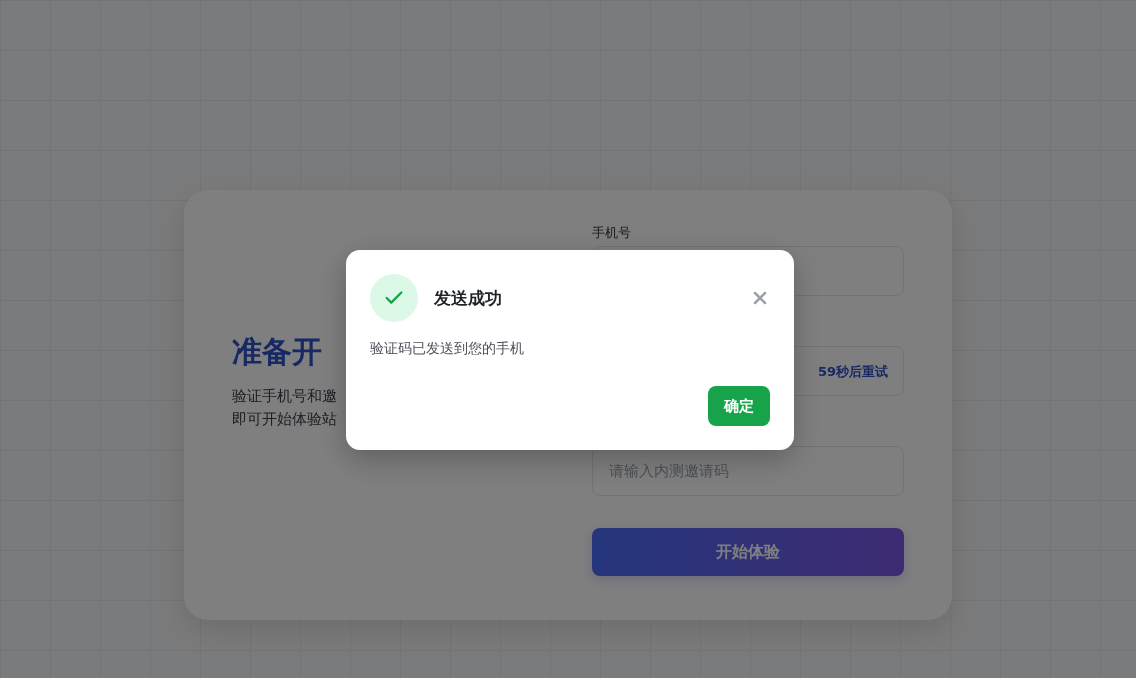 Image resolution: width=1136 pixels, height=678 pixels. What do you see at coordinates (739, 406) in the screenshot?
I see `confirm-button: 确定` at bounding box center [739, 406].